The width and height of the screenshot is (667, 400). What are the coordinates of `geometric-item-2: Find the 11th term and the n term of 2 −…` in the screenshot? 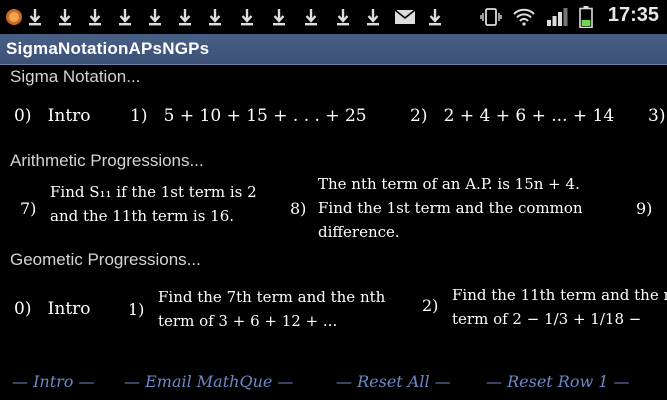 It's located at (559, 307).